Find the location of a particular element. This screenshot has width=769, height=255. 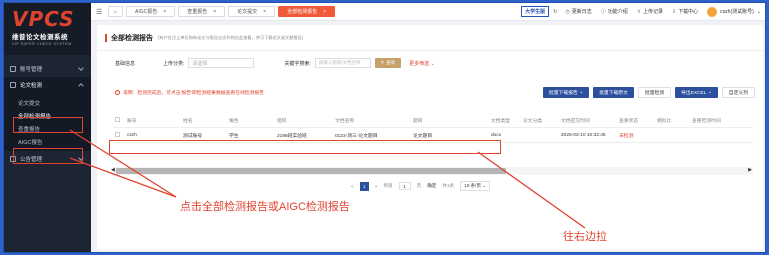

features-link: ⓘ 功能介绍 is located at coordinates (614, 11).